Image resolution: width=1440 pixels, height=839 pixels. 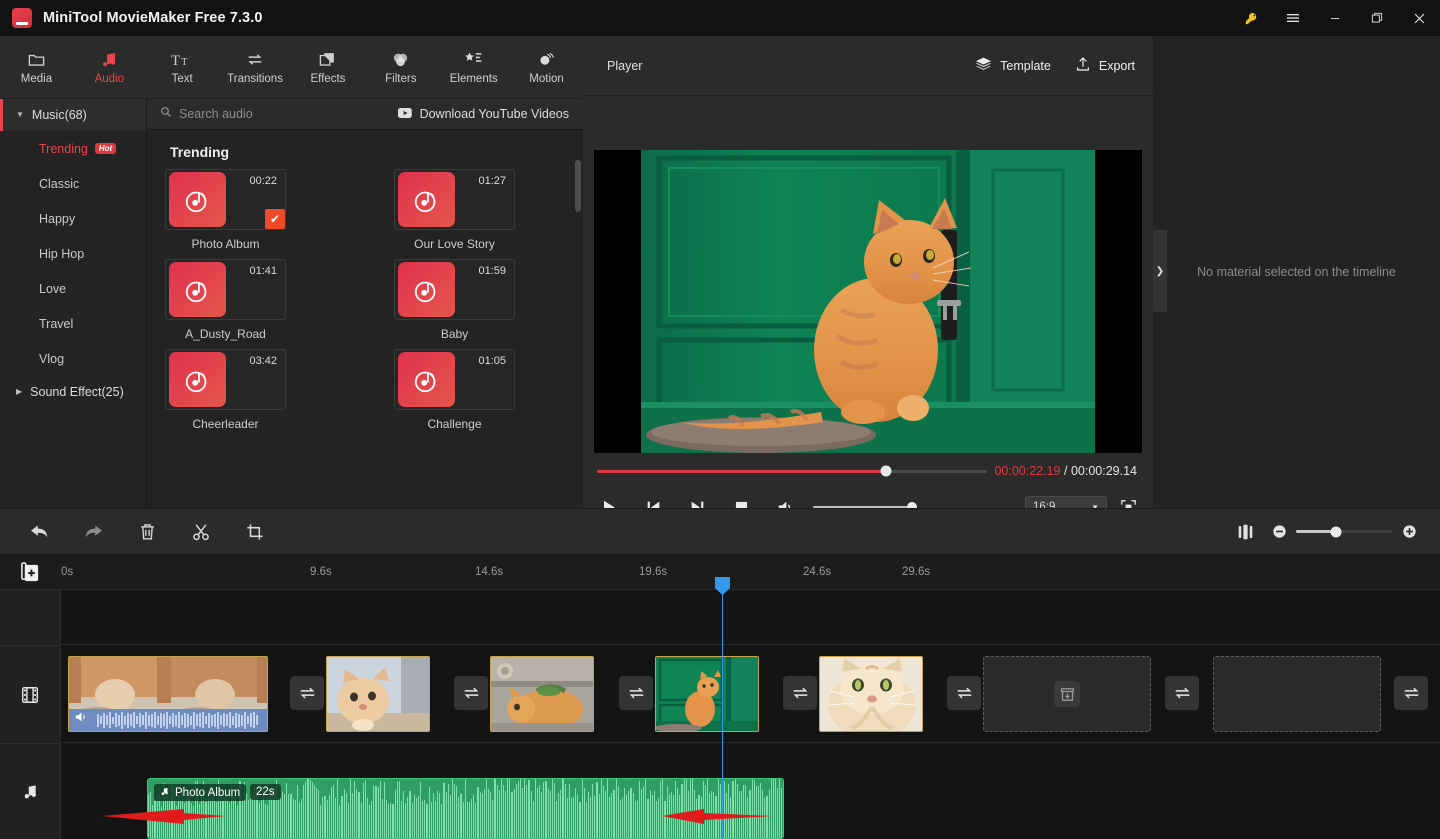 What do you see at coordinates (1067, 694) in the screenshot?
I see `clip-placeholder-import` at bounding box center [1067, 694].